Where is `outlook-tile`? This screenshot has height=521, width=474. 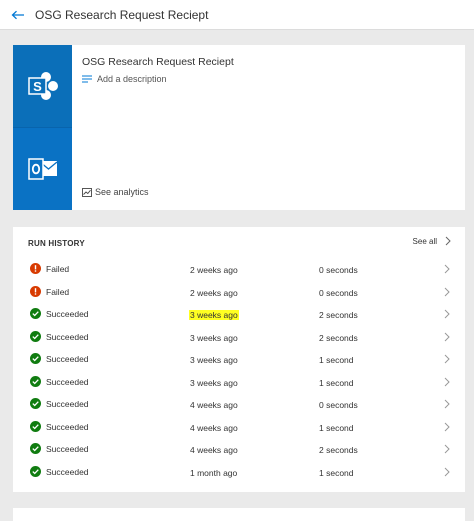
outlook-tile is located at coordinates (42, 168).